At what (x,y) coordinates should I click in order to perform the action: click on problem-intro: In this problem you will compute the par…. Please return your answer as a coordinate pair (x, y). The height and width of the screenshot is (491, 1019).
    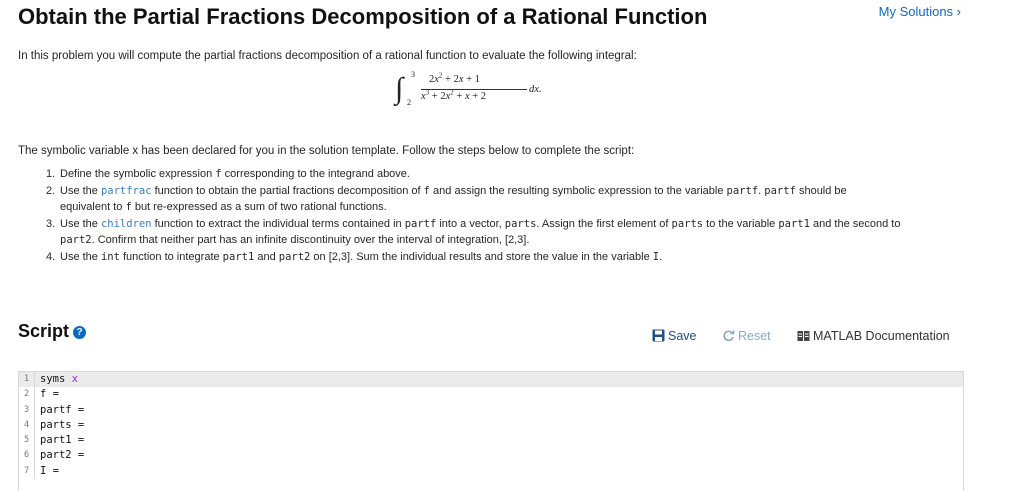
    Looking at the image, I should click on (327, 56).